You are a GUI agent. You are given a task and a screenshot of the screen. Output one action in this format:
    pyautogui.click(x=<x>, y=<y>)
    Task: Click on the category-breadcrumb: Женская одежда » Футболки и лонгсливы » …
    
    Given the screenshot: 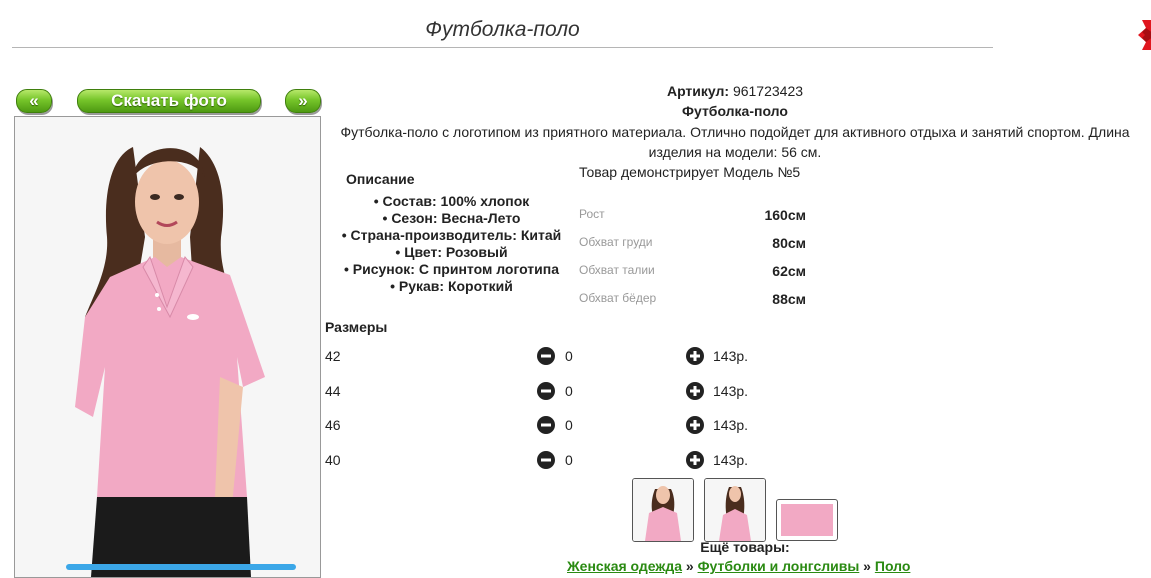 What is the action you would take?
    pyautogui.click(x=738, y=566)
    